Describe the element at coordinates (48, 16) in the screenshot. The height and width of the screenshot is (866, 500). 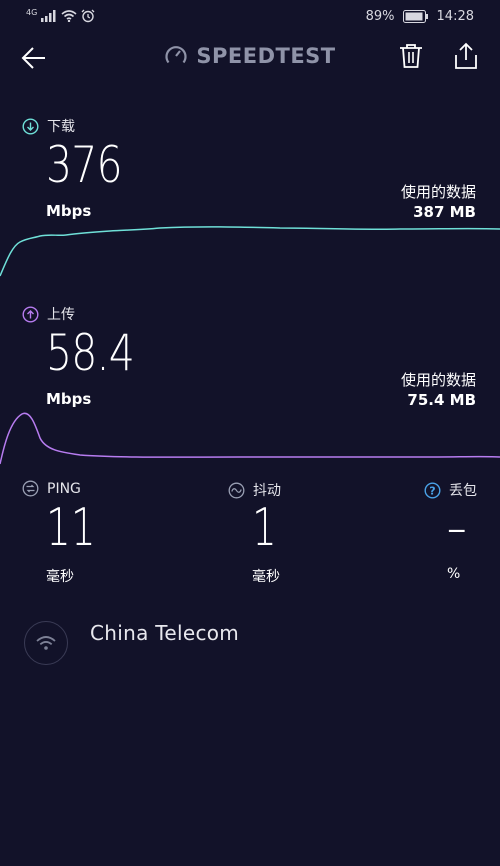
I see `signal-icon` at that location.